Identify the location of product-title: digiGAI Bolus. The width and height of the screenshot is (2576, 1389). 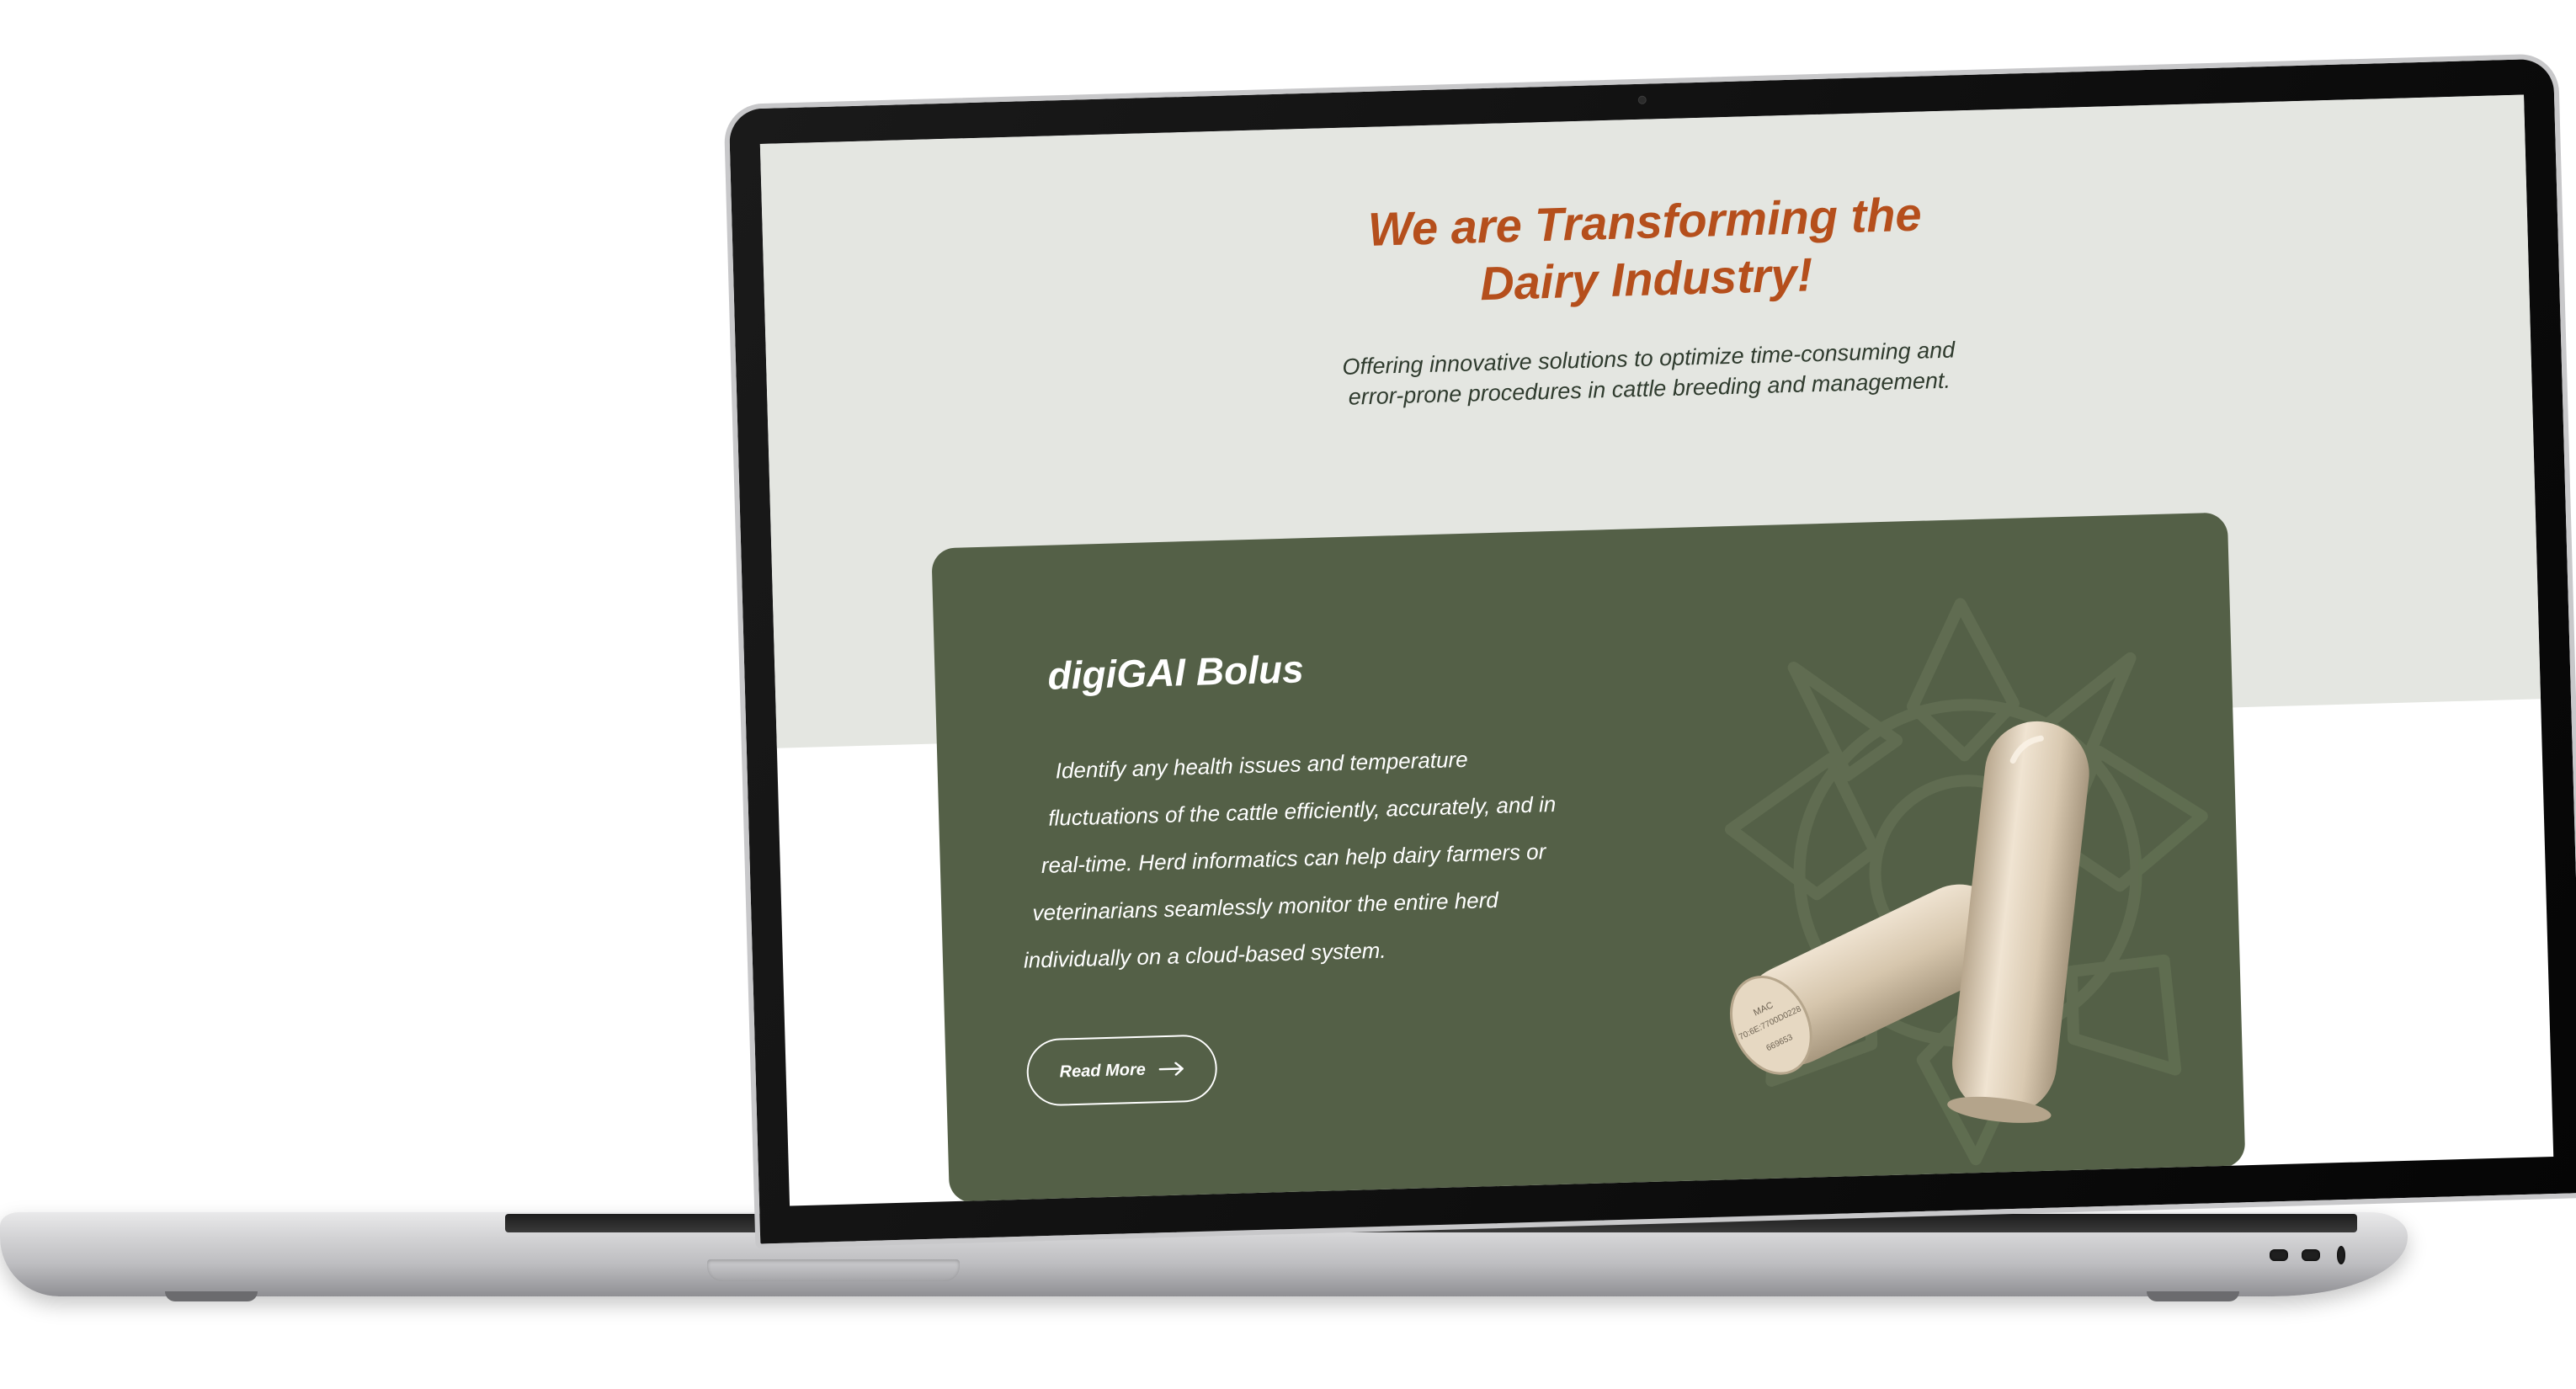
(1175, 672).